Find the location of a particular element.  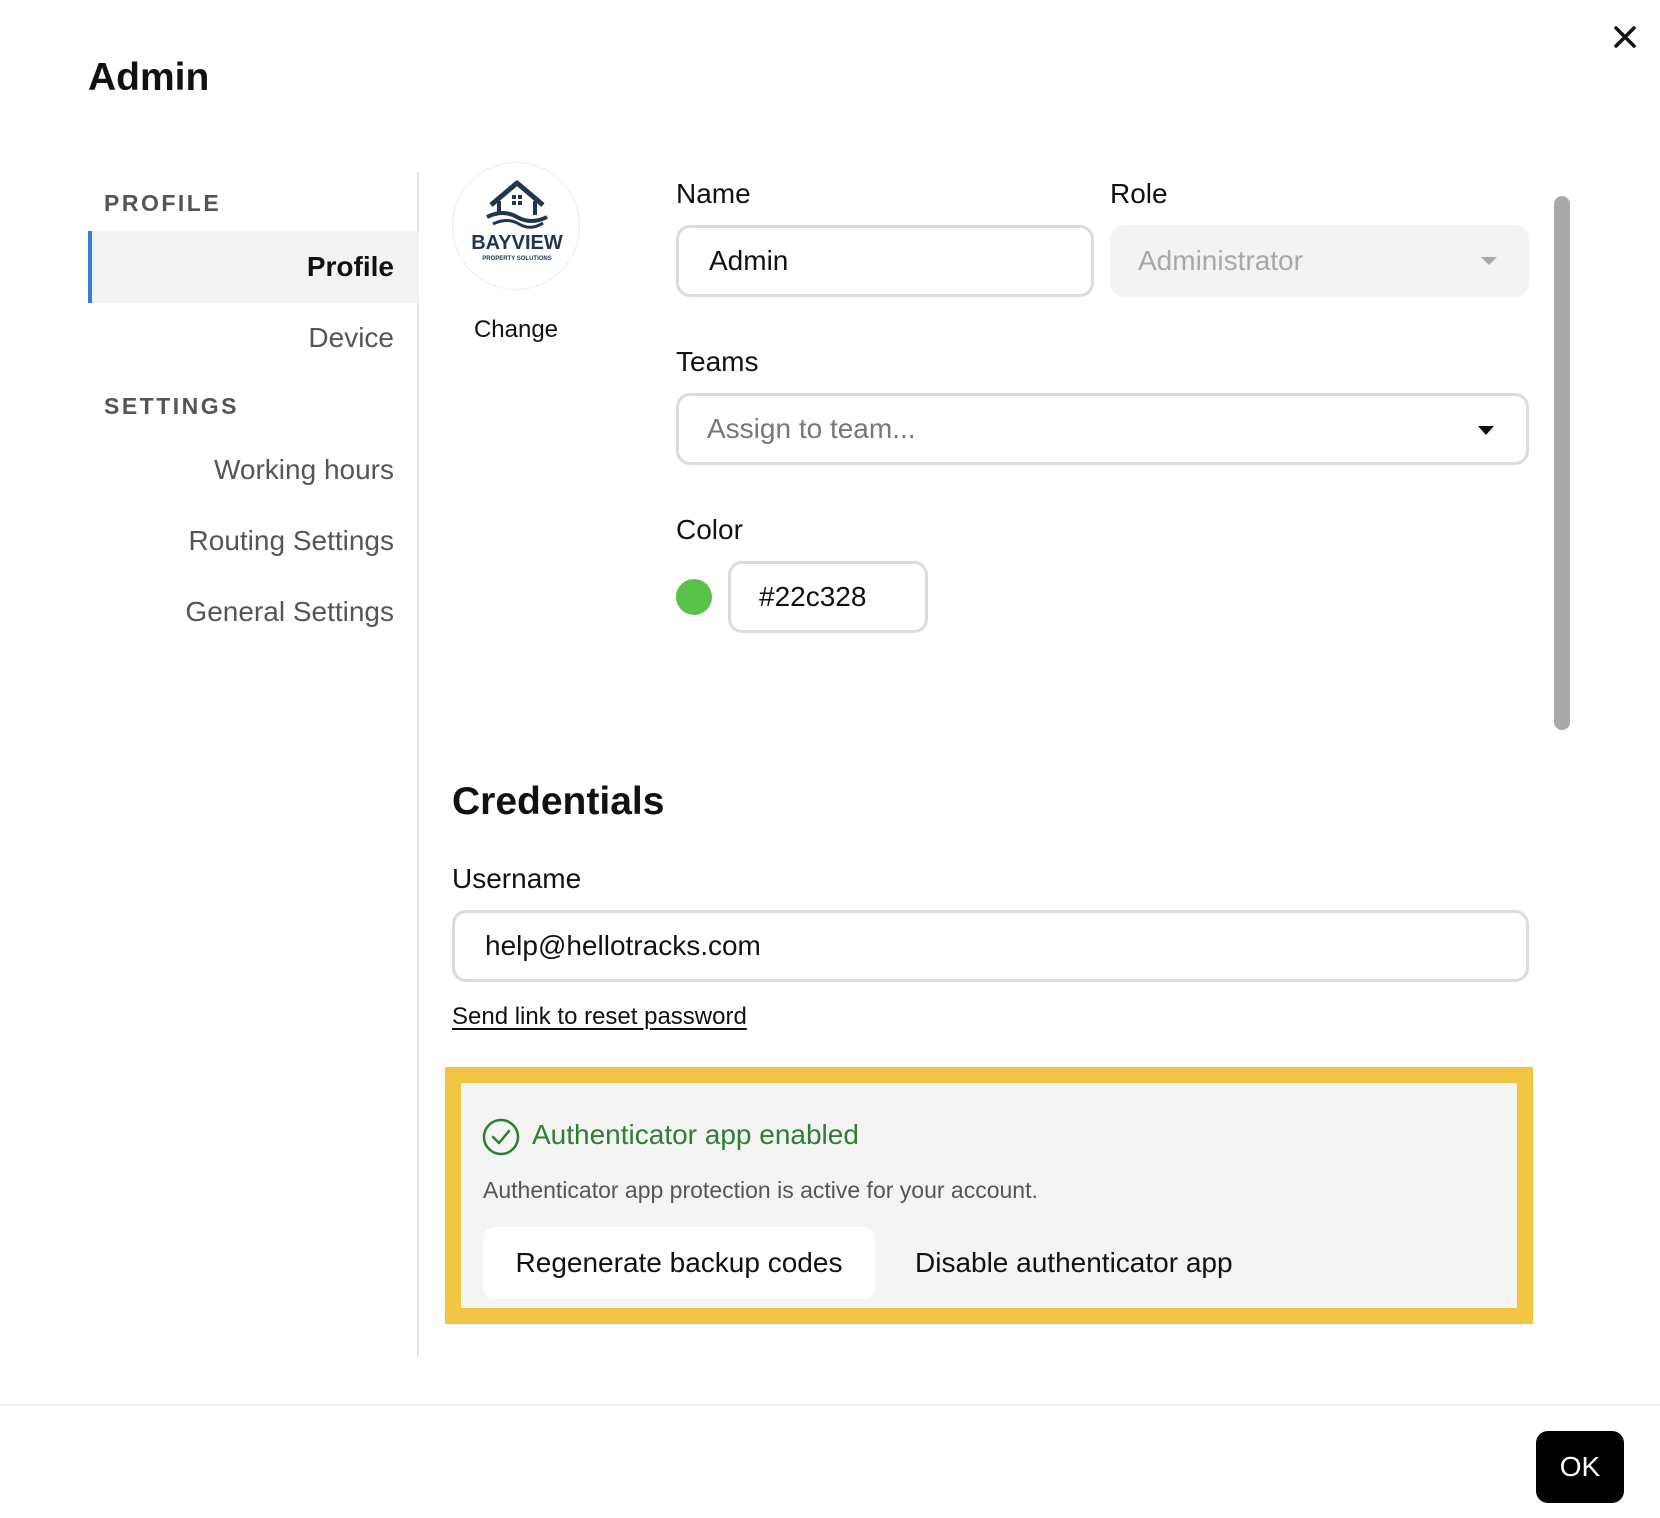

company-logo: BAYVIEW PROPERTY SOLUTIONS is located at coordinates (516, 226).